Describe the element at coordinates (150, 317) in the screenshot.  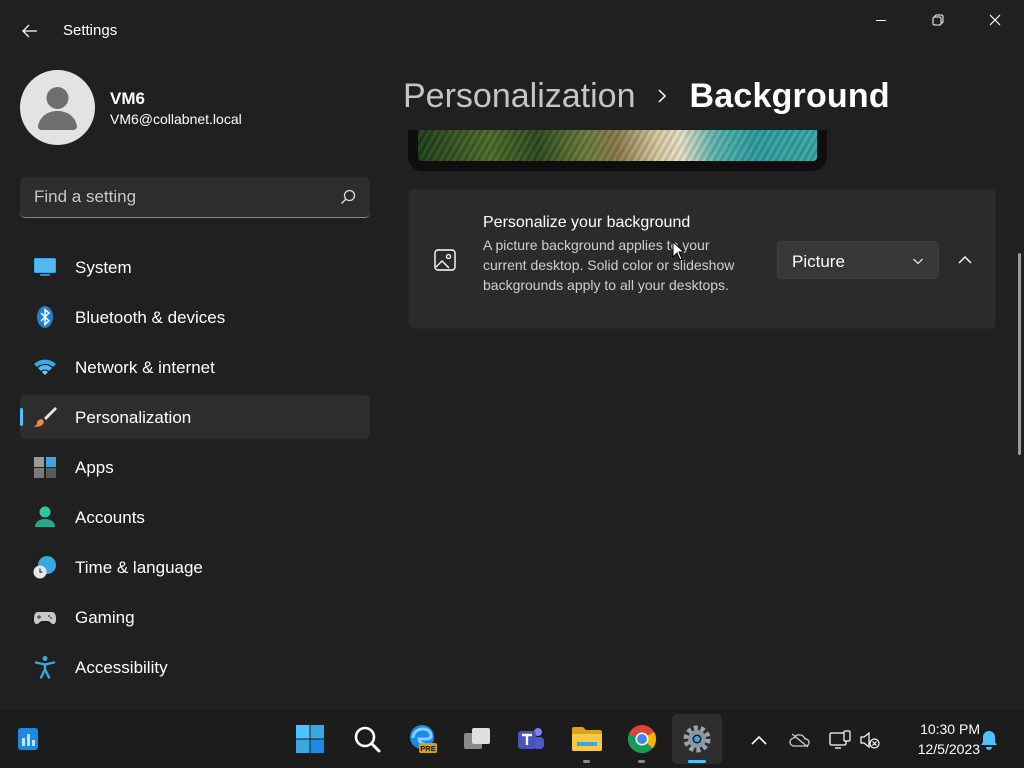
I see `sidebar-item-label: Bluetooth & devices` at that location.